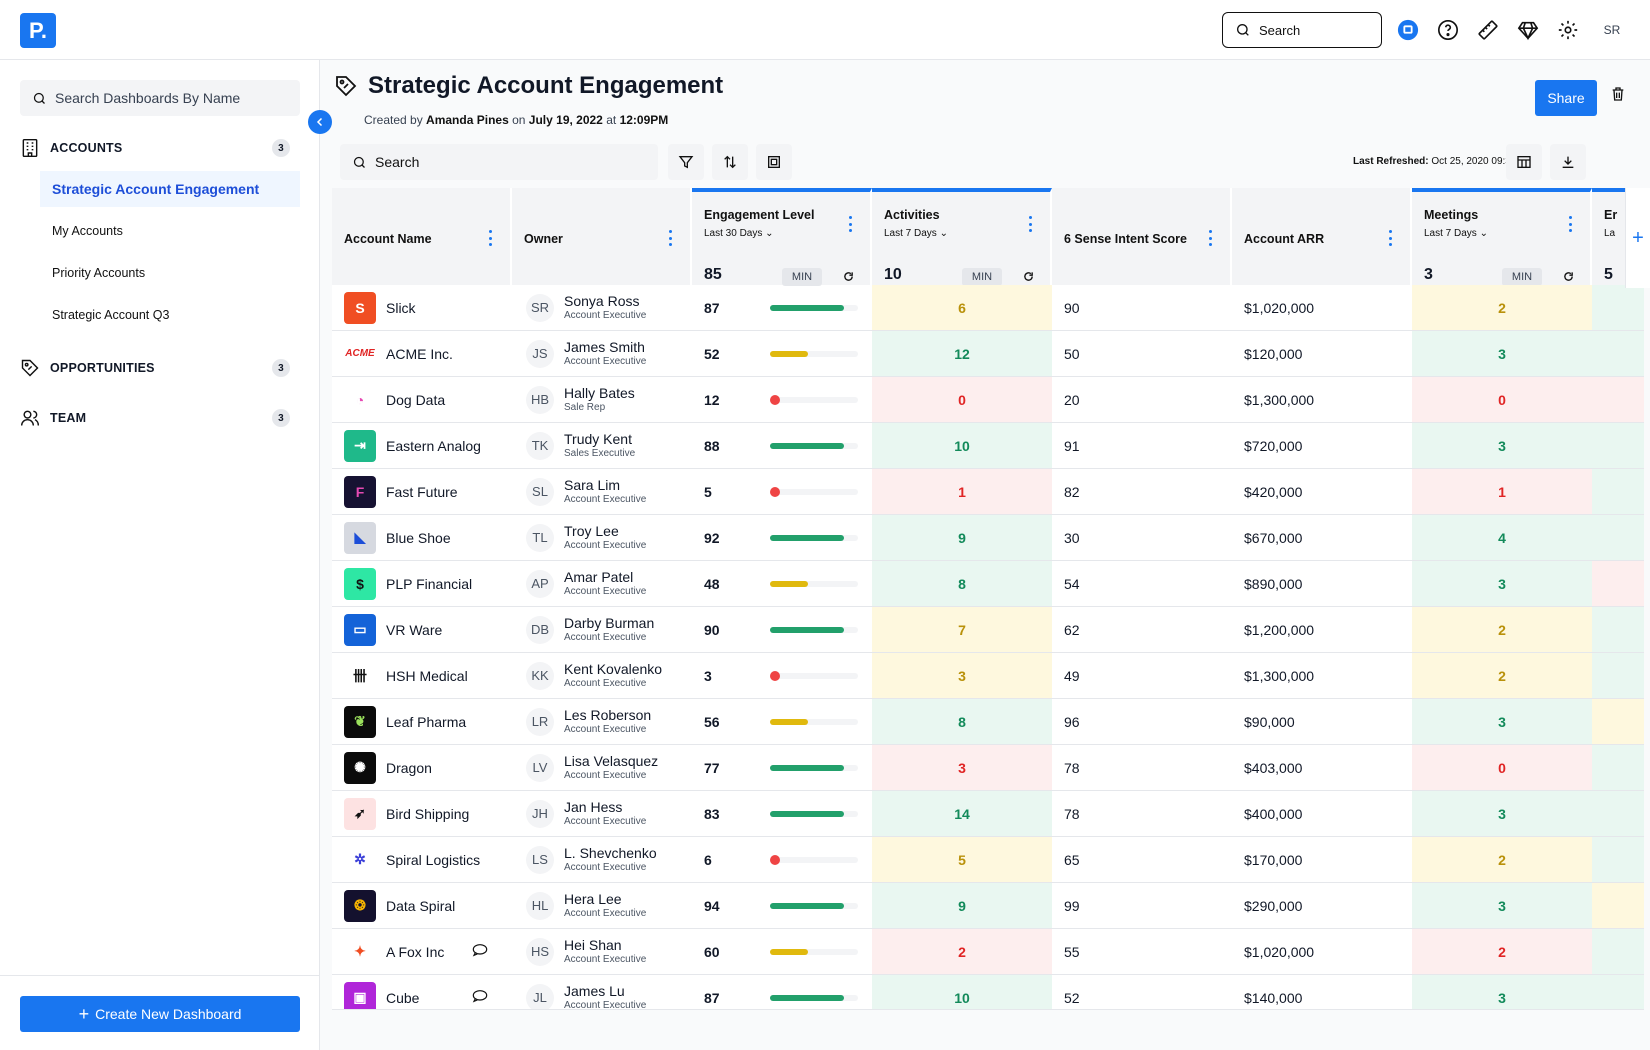 The image size is (1650, 1050). I want to click on account-name: Cube, so click(402, 998).